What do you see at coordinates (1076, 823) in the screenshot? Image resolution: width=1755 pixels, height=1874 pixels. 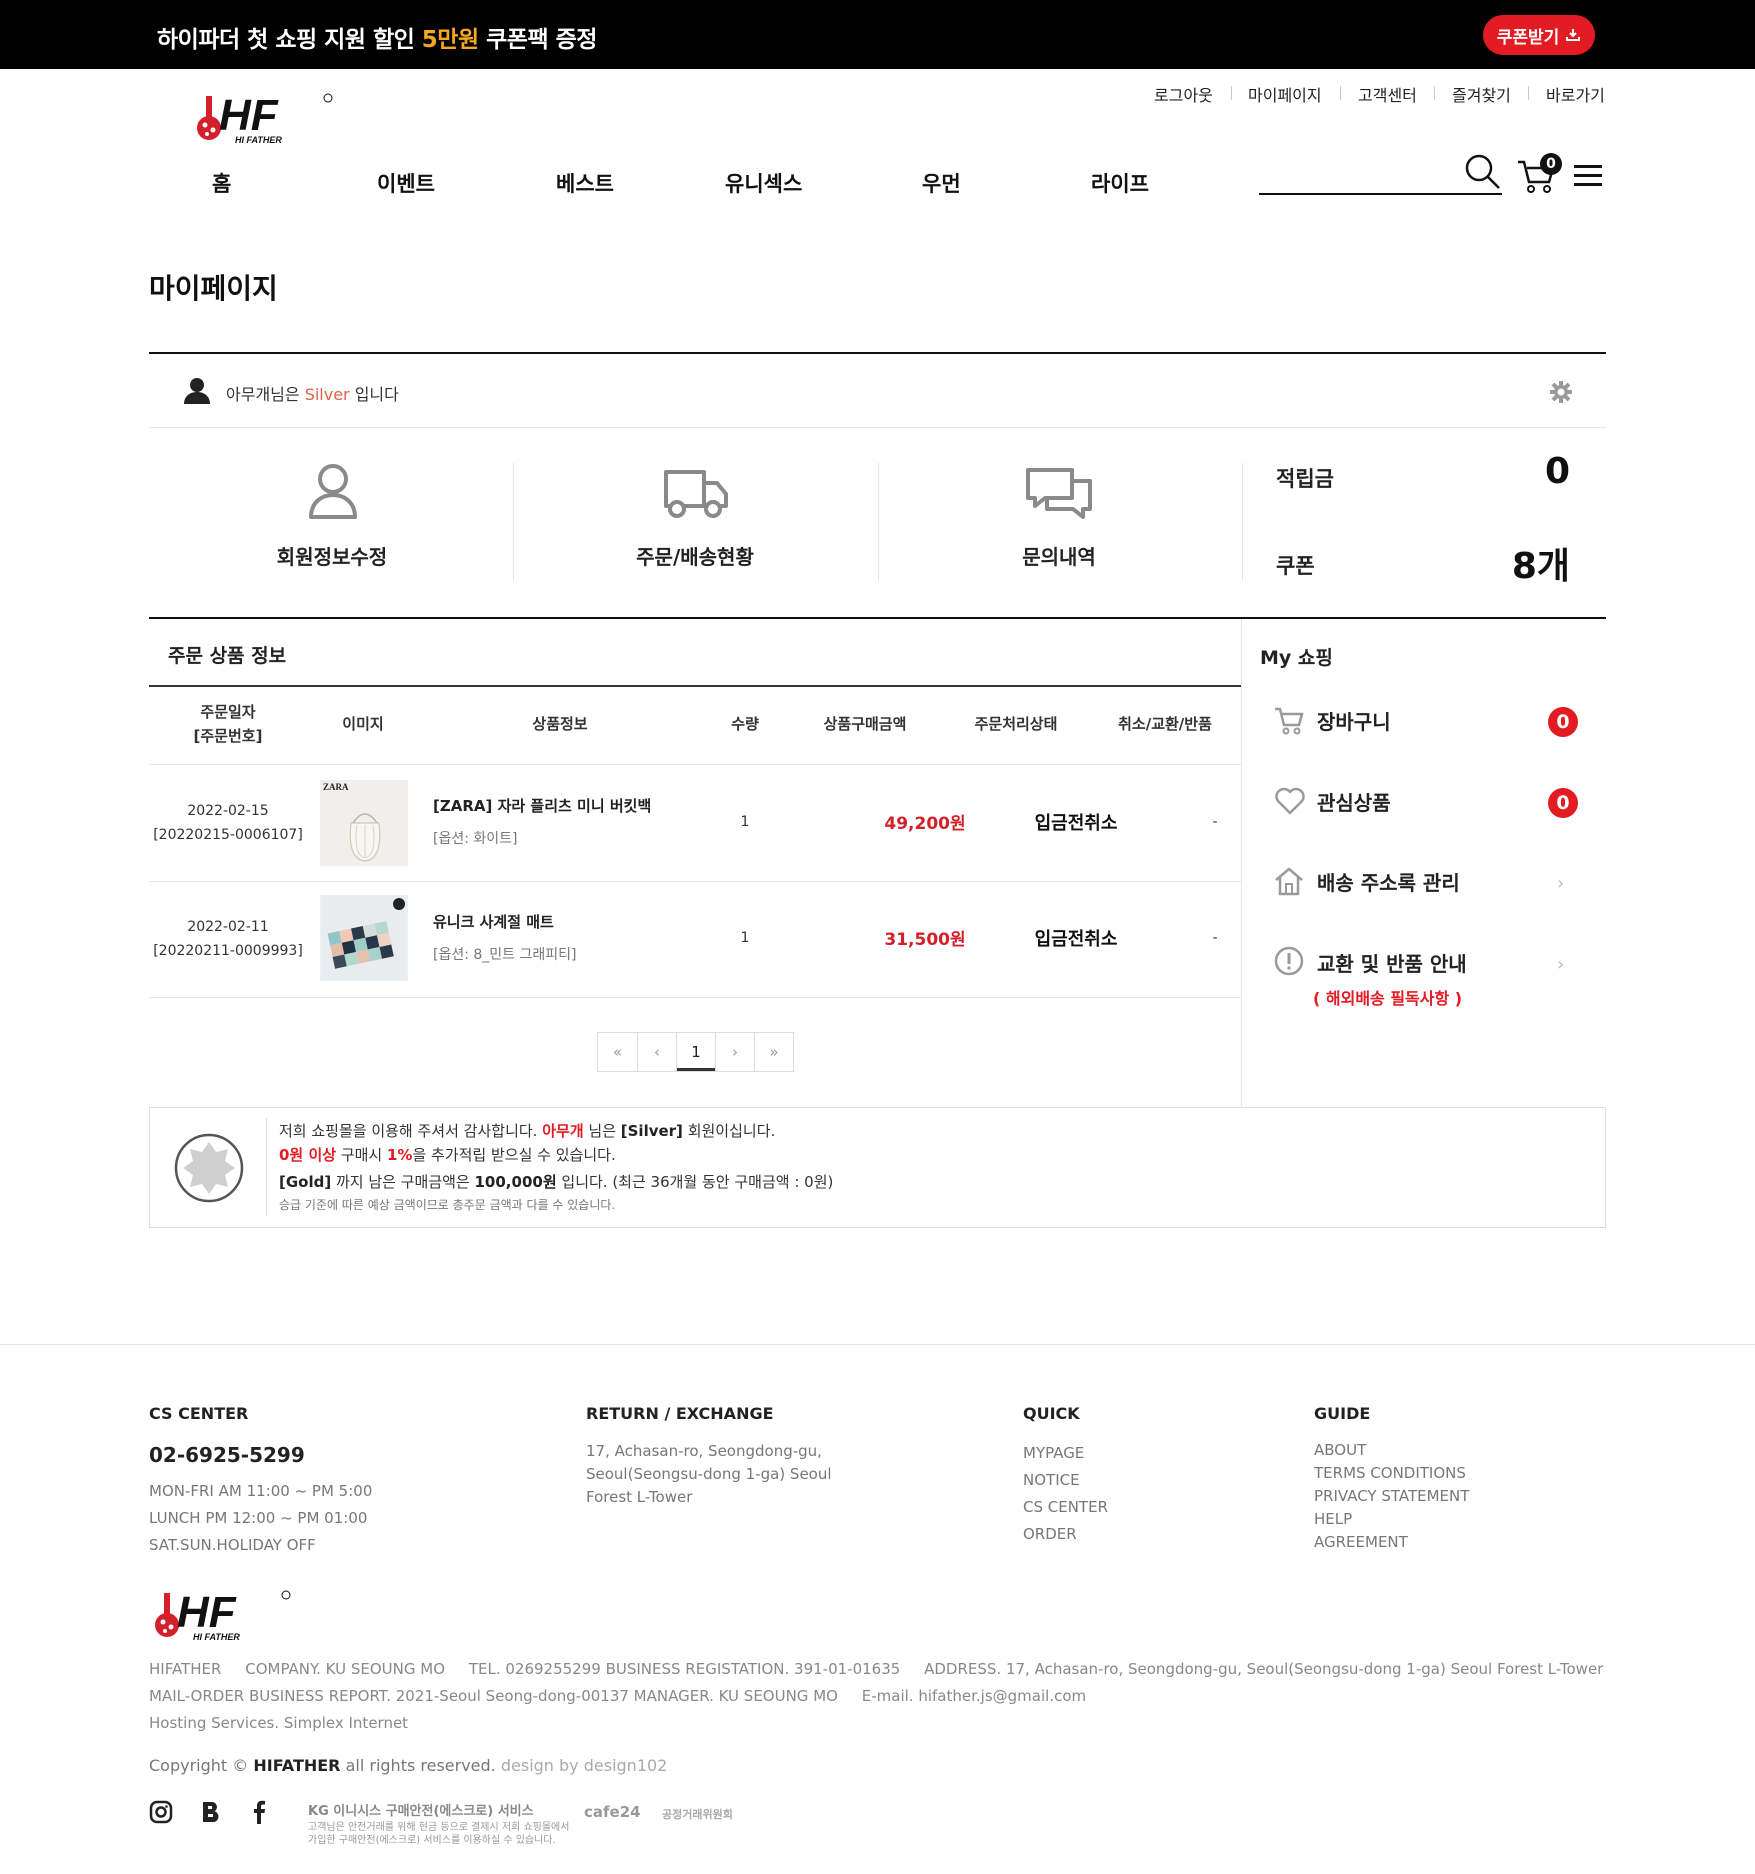 I see `order-status: 입금전취소` at bounding box center [1076, 823].